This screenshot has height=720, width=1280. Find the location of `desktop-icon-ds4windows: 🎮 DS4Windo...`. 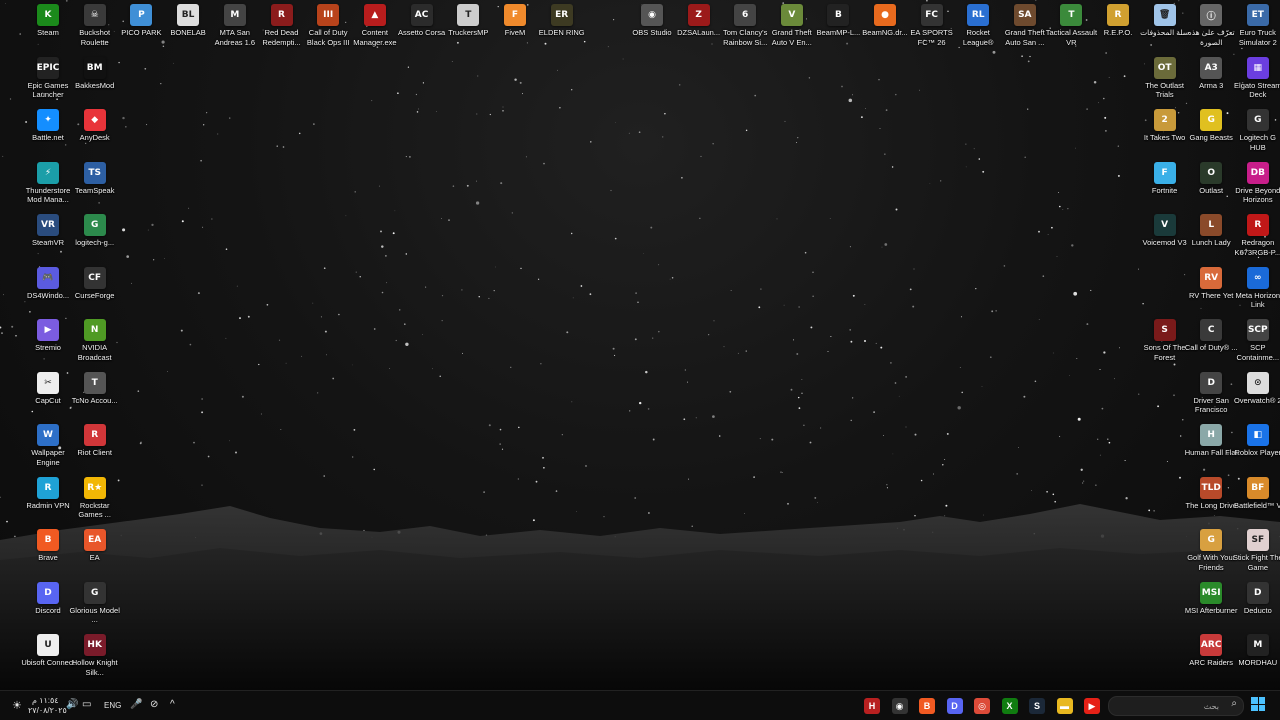

desktop-icon-ds4windows: 🎮 DS4Windo... is located at coordinates (48, 283).